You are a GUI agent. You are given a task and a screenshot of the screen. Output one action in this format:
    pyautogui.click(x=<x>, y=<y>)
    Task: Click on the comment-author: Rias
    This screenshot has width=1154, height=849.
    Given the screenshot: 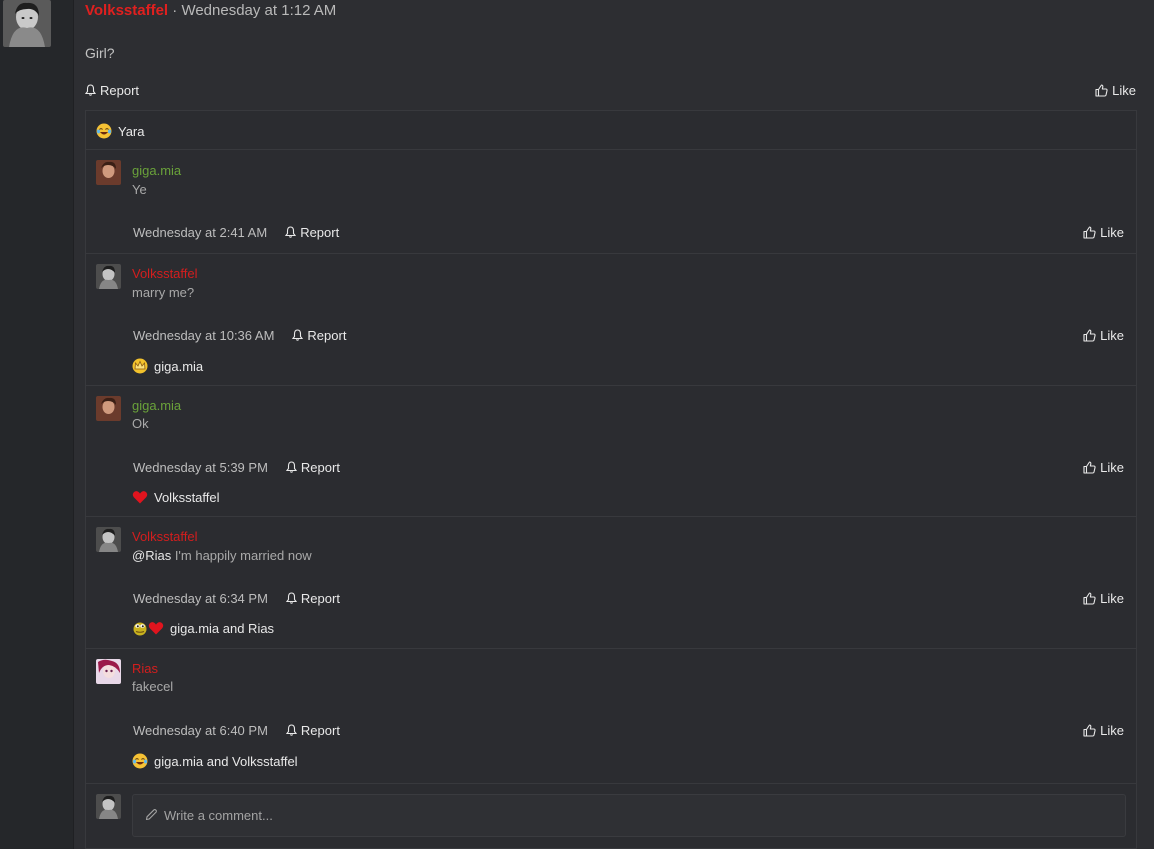 What is the action you would take?
    pyautogui.click(x=145, y=668)
    